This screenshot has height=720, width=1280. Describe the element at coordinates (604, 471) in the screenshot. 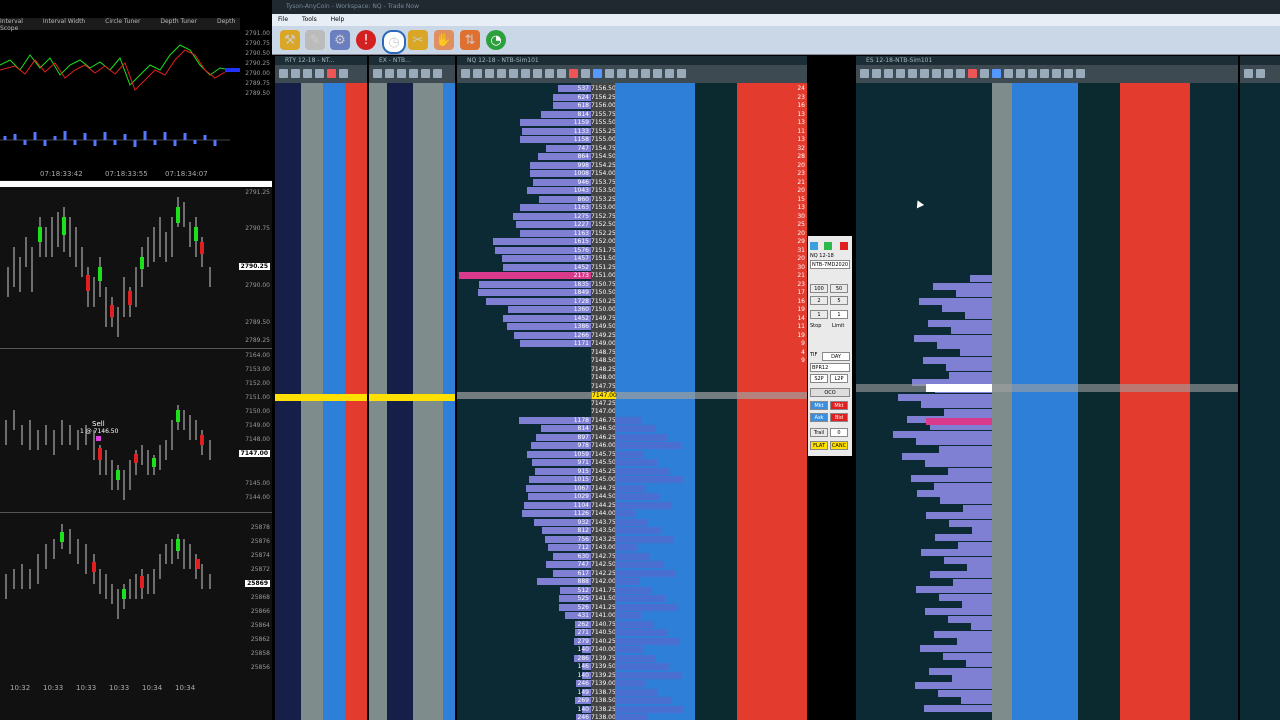

I see `price-cell: 7145.25` at that location.